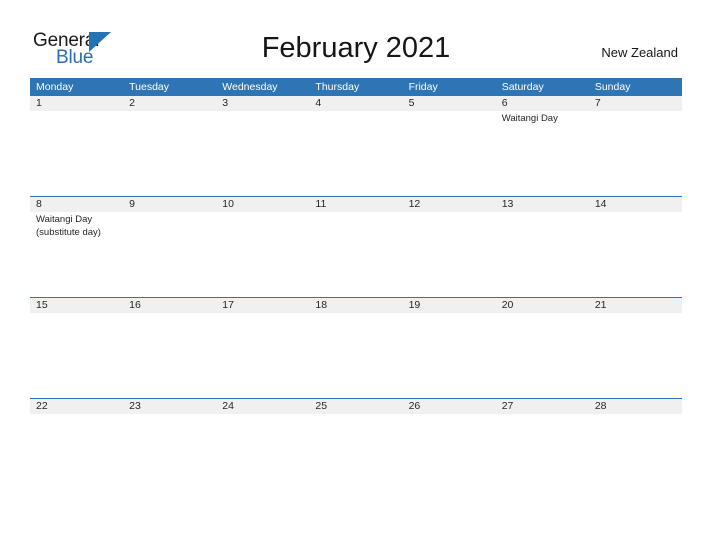  Describe the element at coordinates (135, 305) in the screenshot. I see `day-number: 16` at that location.